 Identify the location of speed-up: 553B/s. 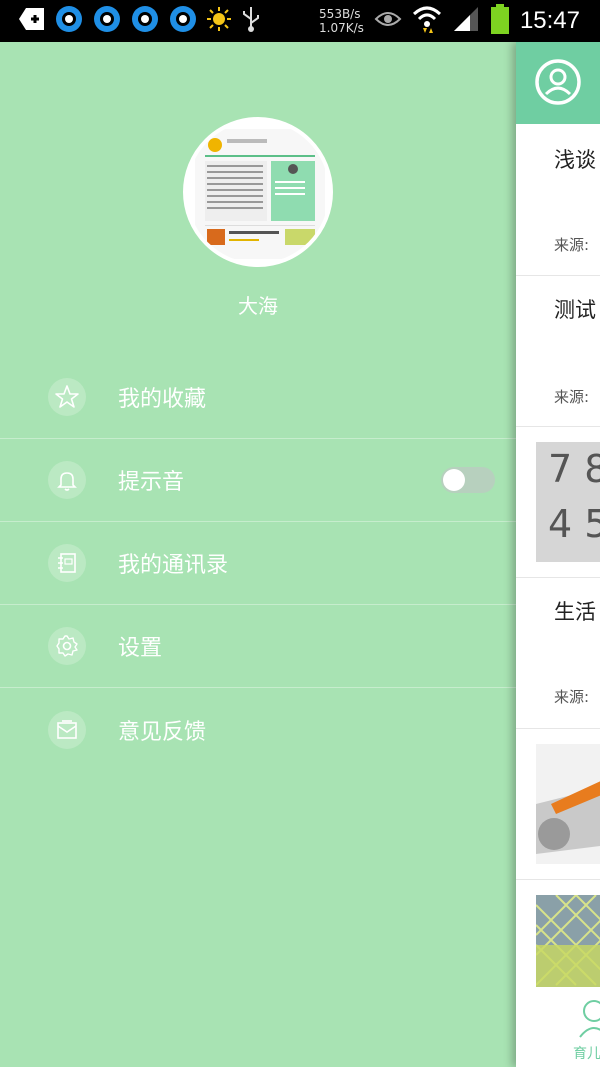
(340, 14).